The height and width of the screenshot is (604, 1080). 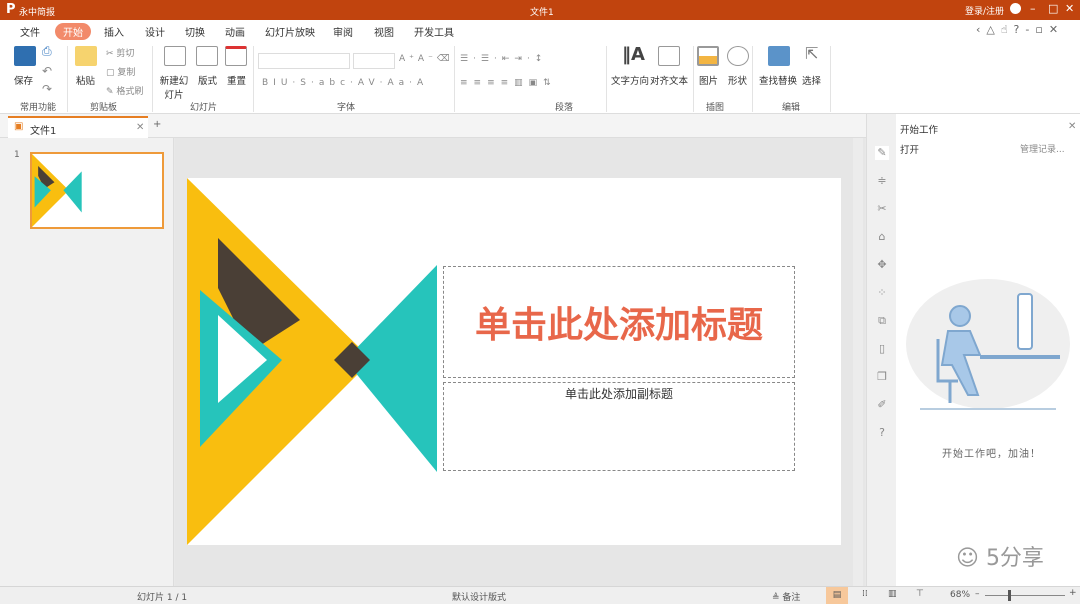 I want to click on redo-icon: ↷, so click(x=47, y=89).